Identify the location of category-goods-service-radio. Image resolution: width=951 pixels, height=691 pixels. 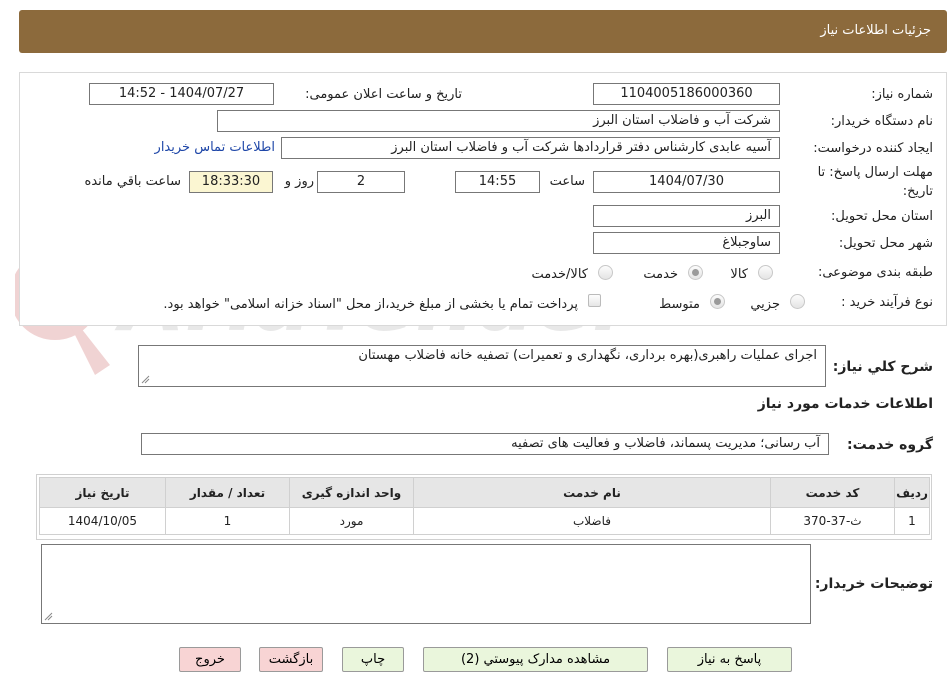
(605, 272).